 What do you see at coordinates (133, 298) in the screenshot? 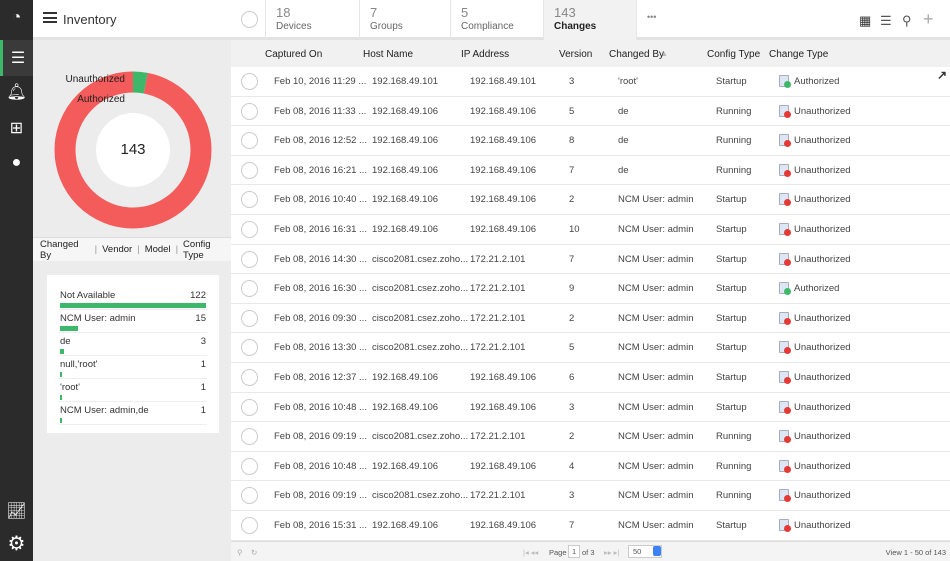
I see `changed-by-item: Not Available 122` at bounding box center [133, 298].